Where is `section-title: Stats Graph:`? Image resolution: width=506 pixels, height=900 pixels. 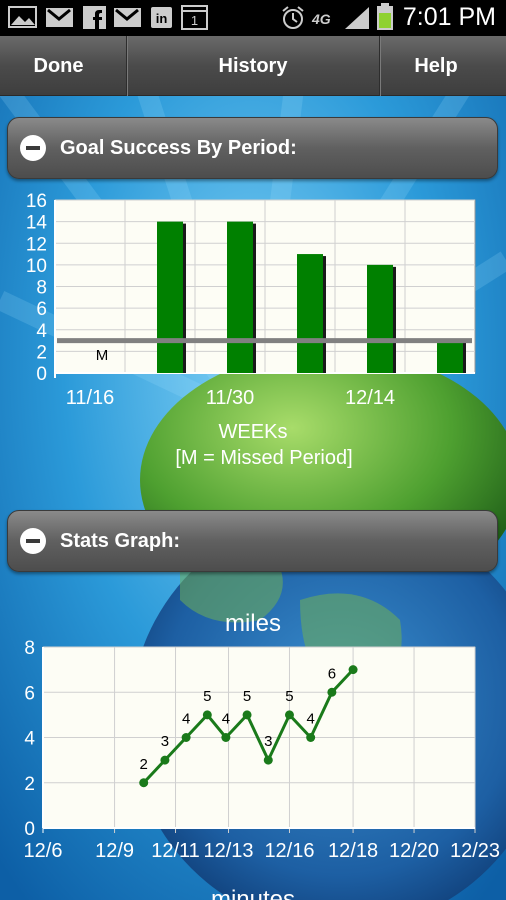
section-title: Stats Graph: is located at coordinates (120, 540).